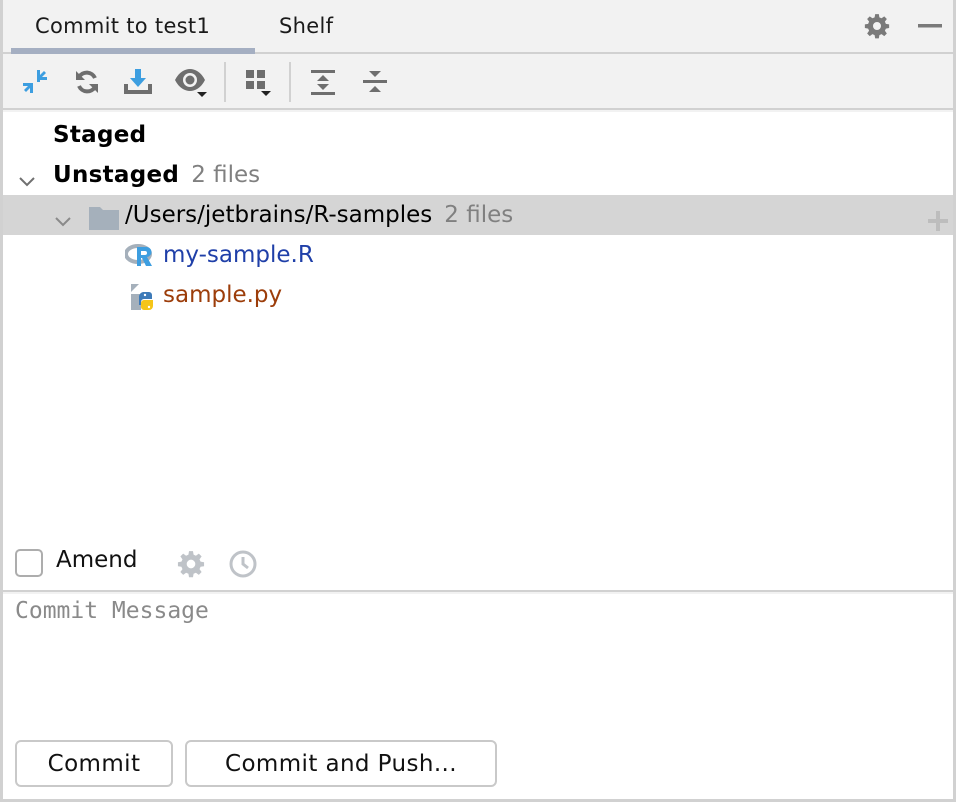 This screenshot has width=956, height=802. Describe the element at coordinates (143, 296) in the screenshot. I see `python-file-icon` at that location.